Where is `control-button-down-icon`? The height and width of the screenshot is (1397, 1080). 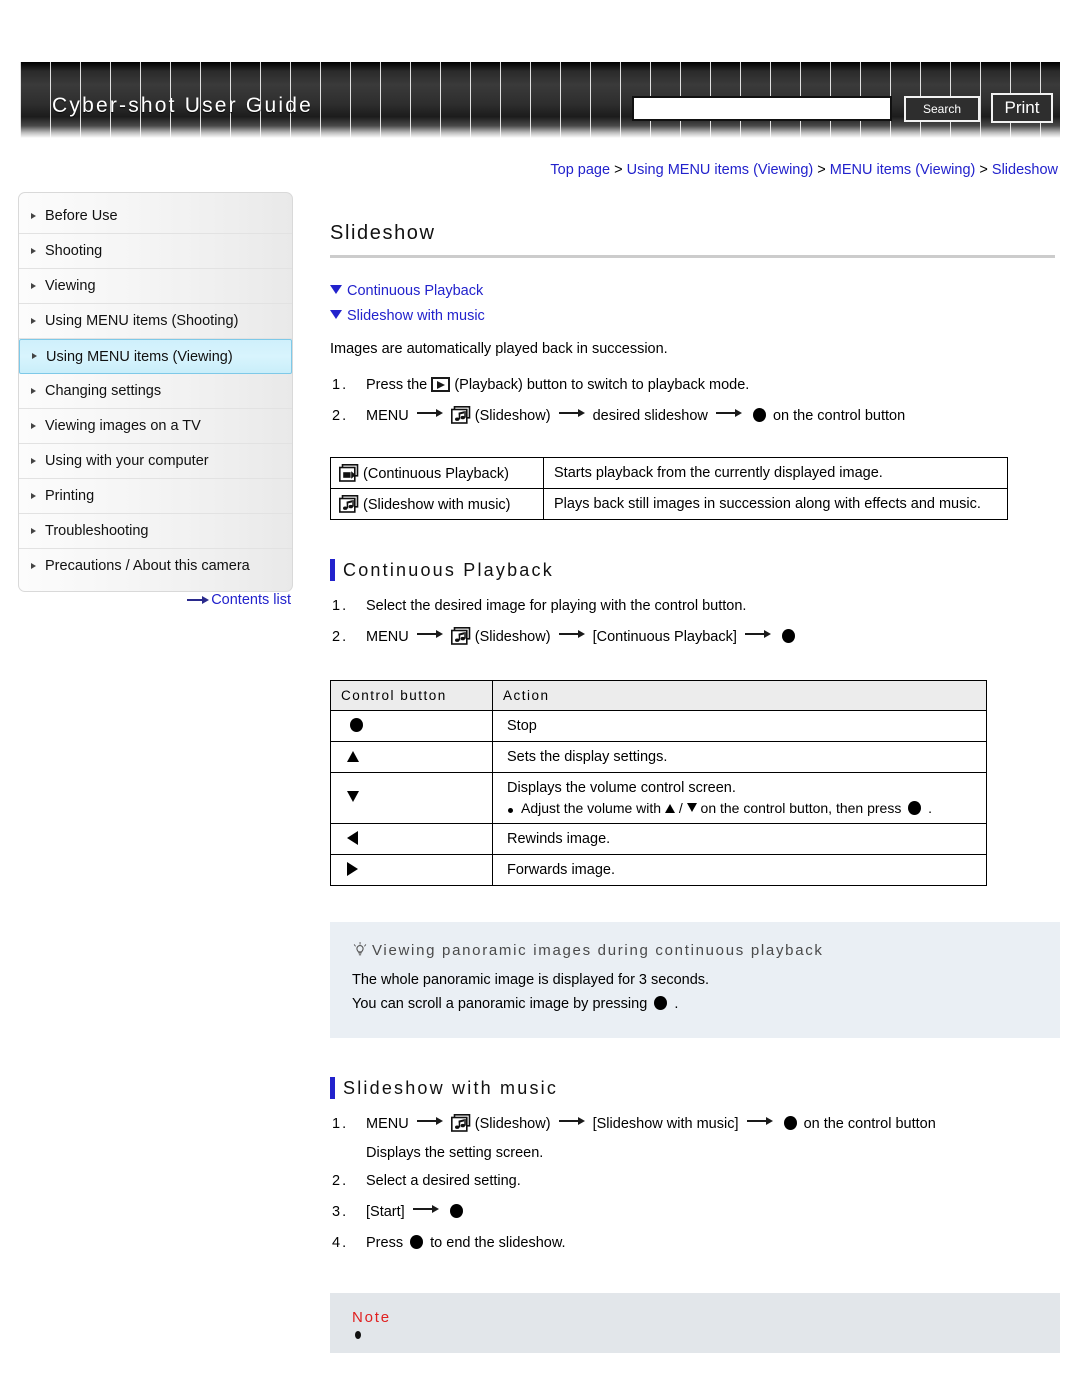
control-button-down-icon is located at coordinates (691, 807).